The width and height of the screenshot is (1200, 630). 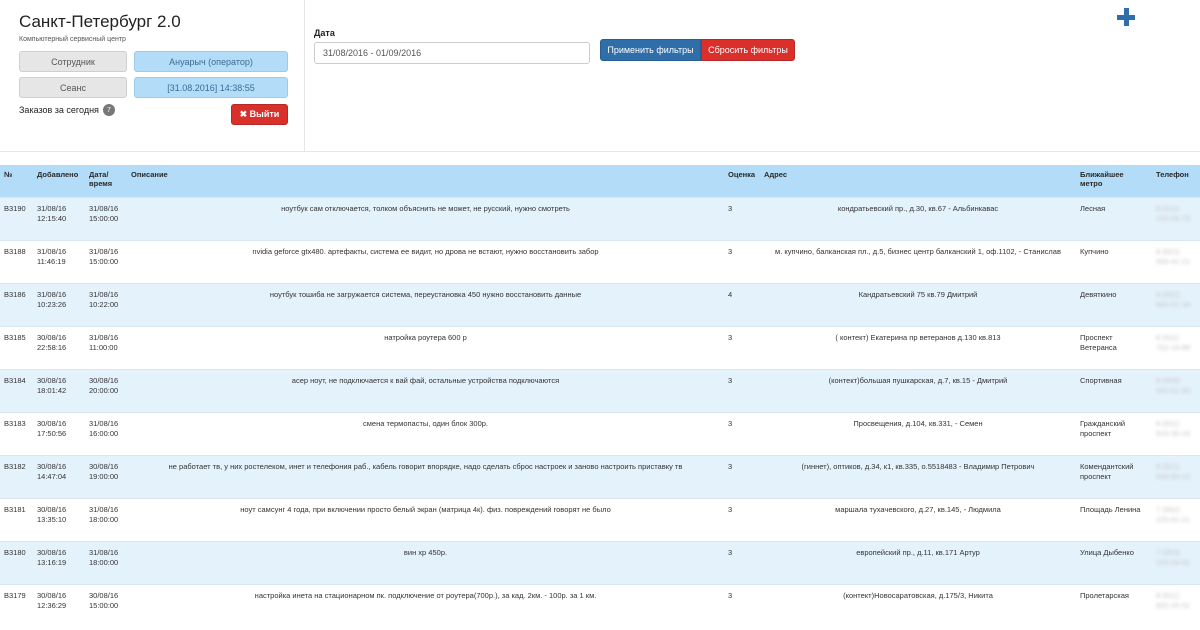 What do you see at coordinates (104, 600) in the screenshot?
I see `datetime-cell: 30/08/16 15:00:00` at bounding box center [104, 600].